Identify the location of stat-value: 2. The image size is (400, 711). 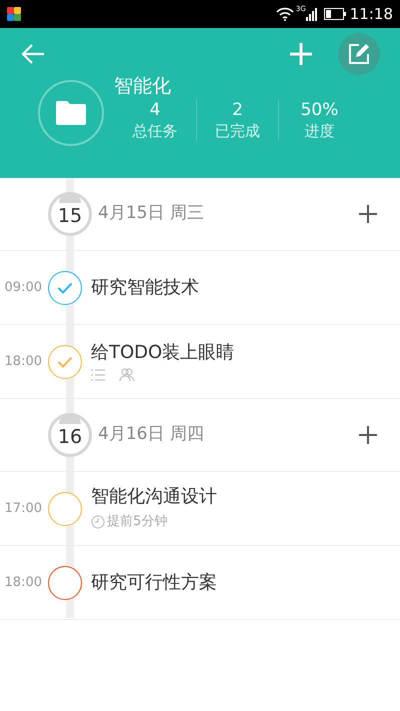
(237, 110).